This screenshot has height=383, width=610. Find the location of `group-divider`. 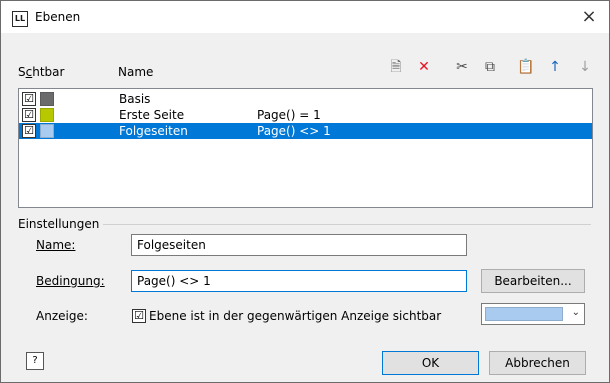

group-divider is located at coordinates (347, 224).